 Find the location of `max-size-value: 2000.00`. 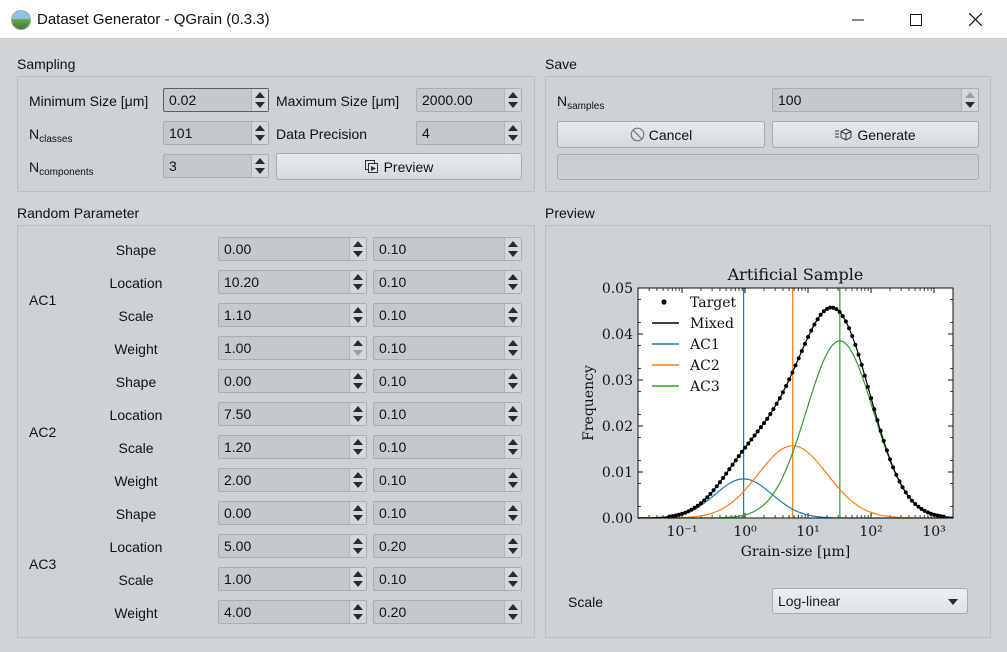

max-size-value: 2000.00 is located at coordinates (447, 100).